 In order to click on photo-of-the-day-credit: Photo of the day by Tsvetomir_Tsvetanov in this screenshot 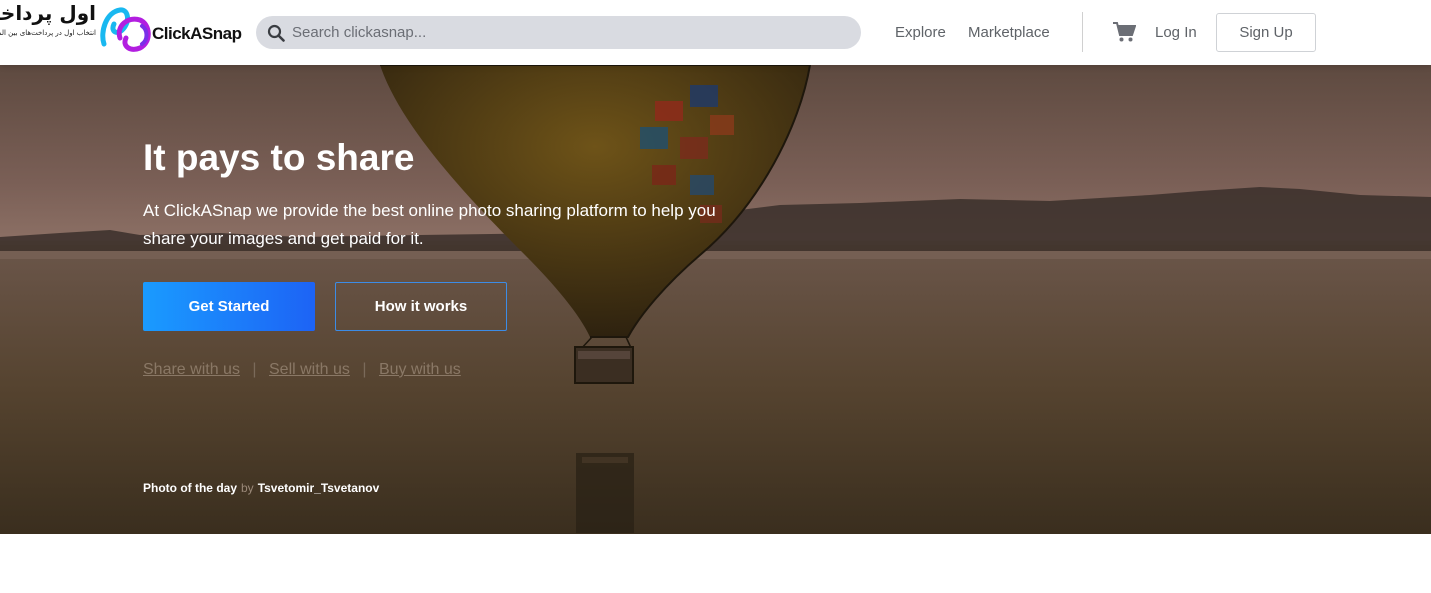, I will do `click(261, 488)`.